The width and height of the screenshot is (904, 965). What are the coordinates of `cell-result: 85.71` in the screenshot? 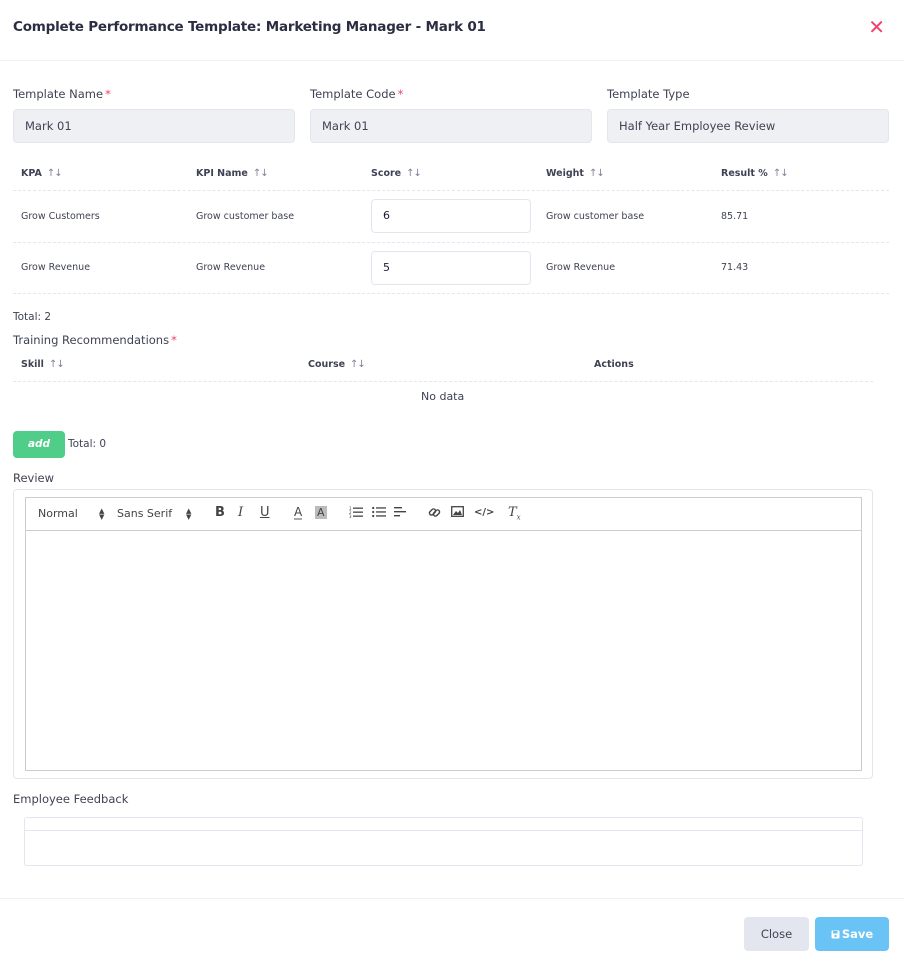 It's located at (735, 216).